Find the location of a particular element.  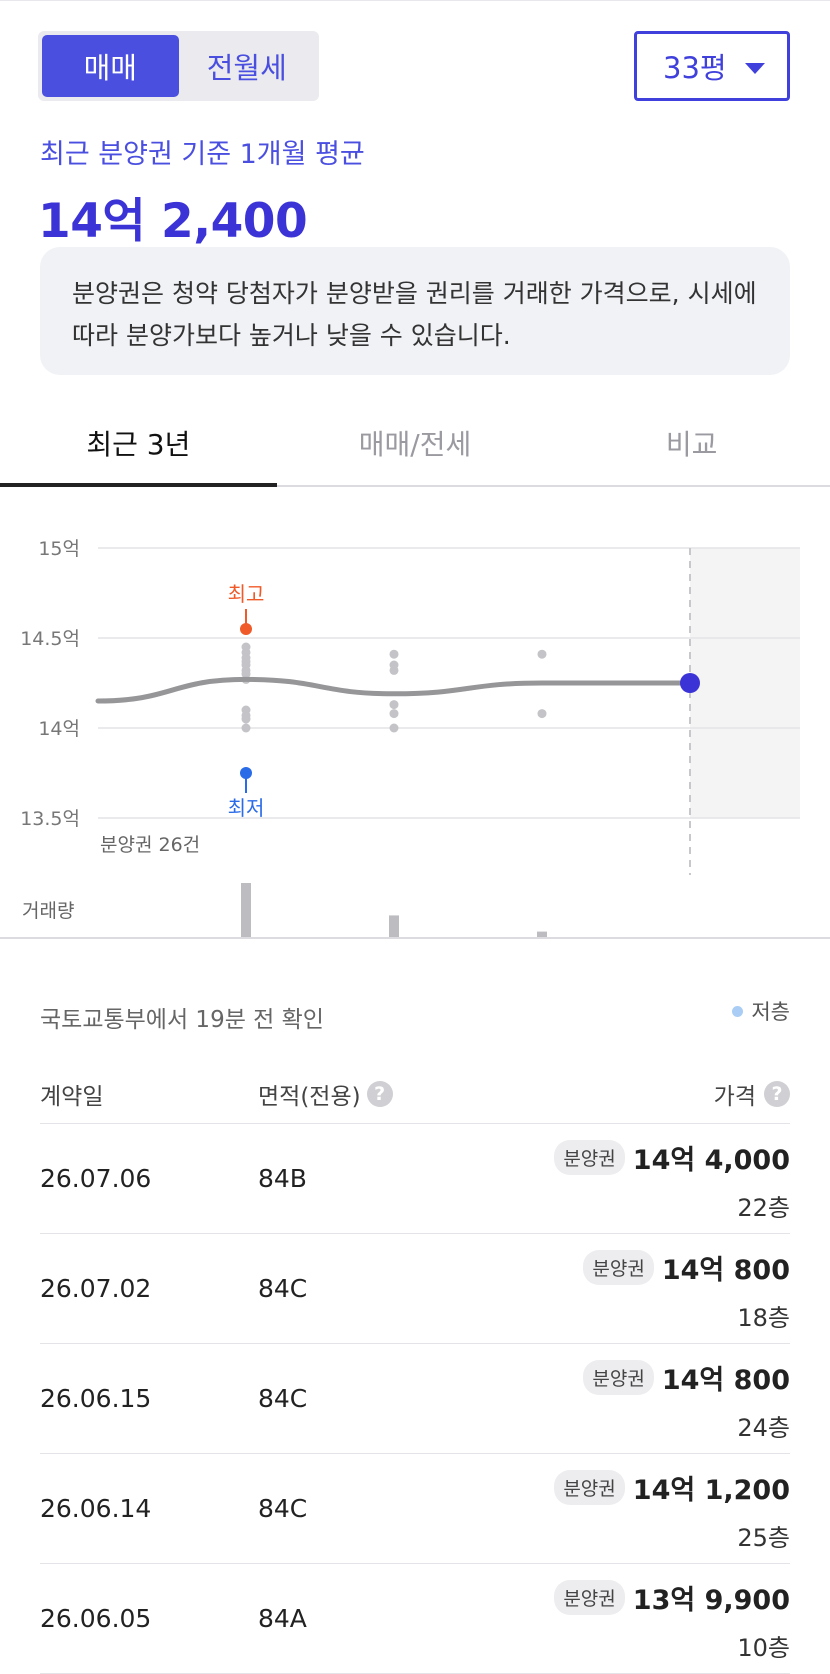

row-floor: 10층 is located at coordinates (763, 1648).